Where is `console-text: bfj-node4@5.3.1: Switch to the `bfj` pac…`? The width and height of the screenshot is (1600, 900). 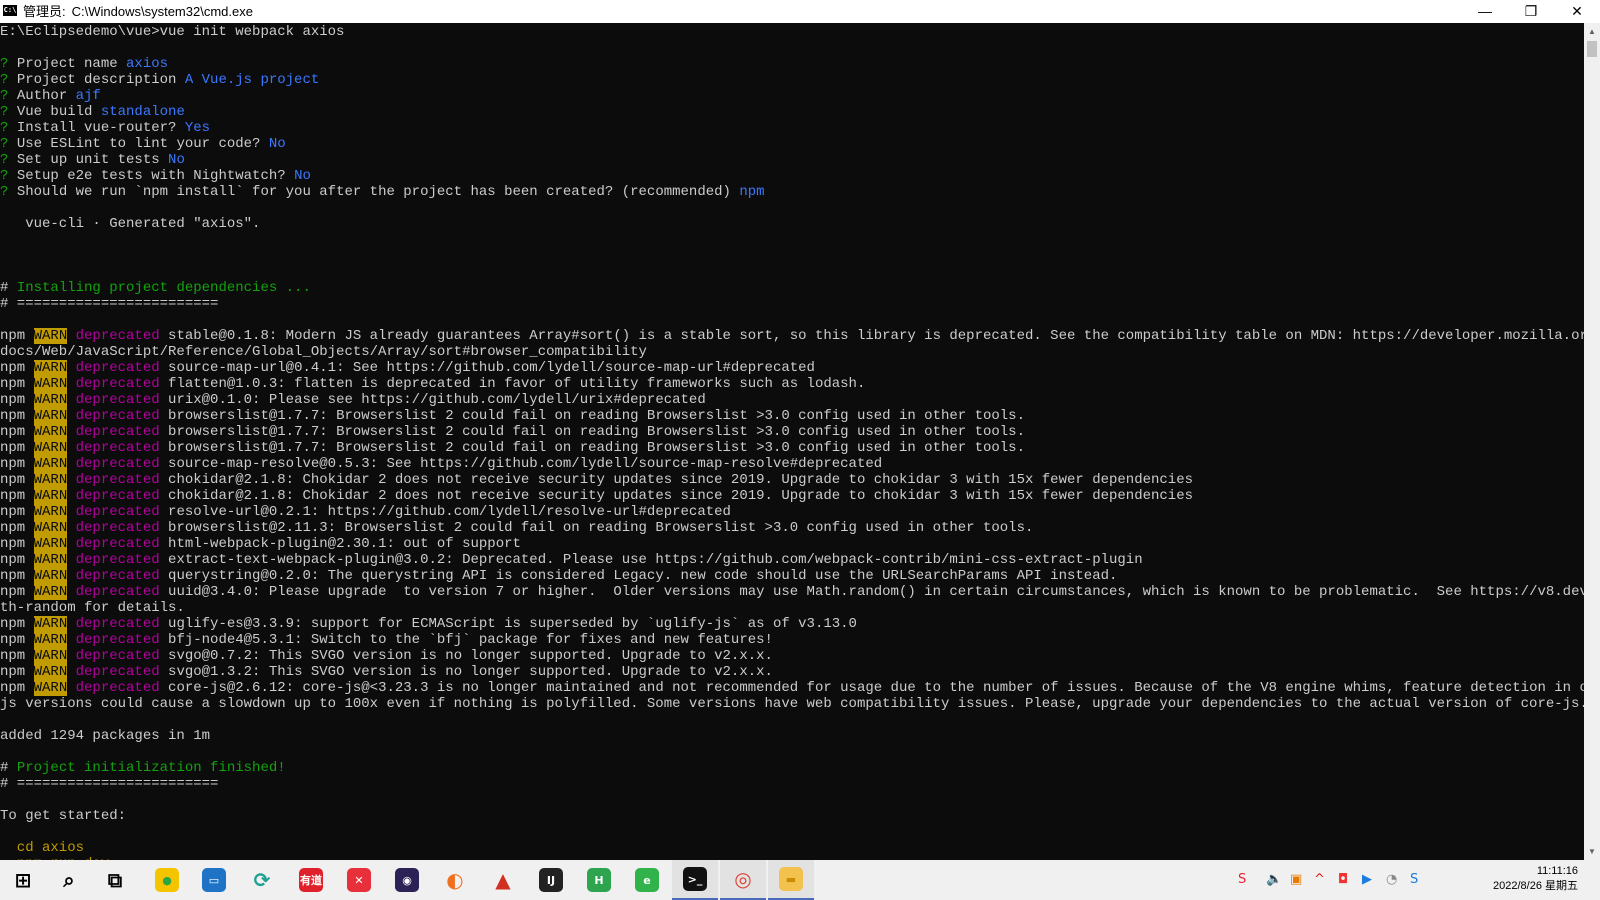 console-text: bfj-node4@5.3.1: Switch to the `bfj` pac… is located at coordinates (466, 640).